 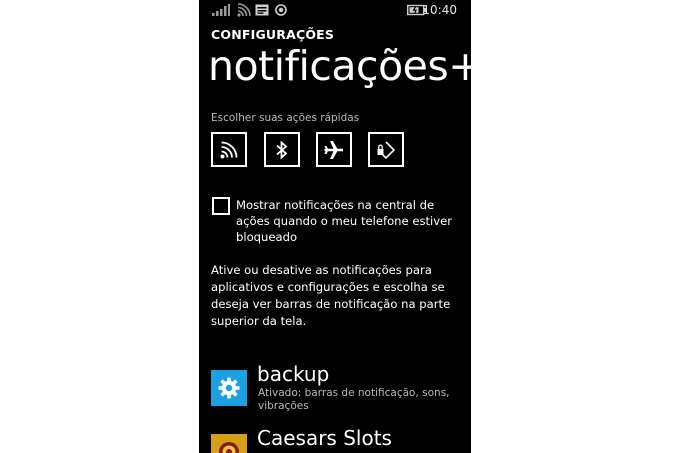 What do you see at coordinates (339, 66) in the screenshot?
I see `page-title: notificações+aç` at bounding box center [339, 66].